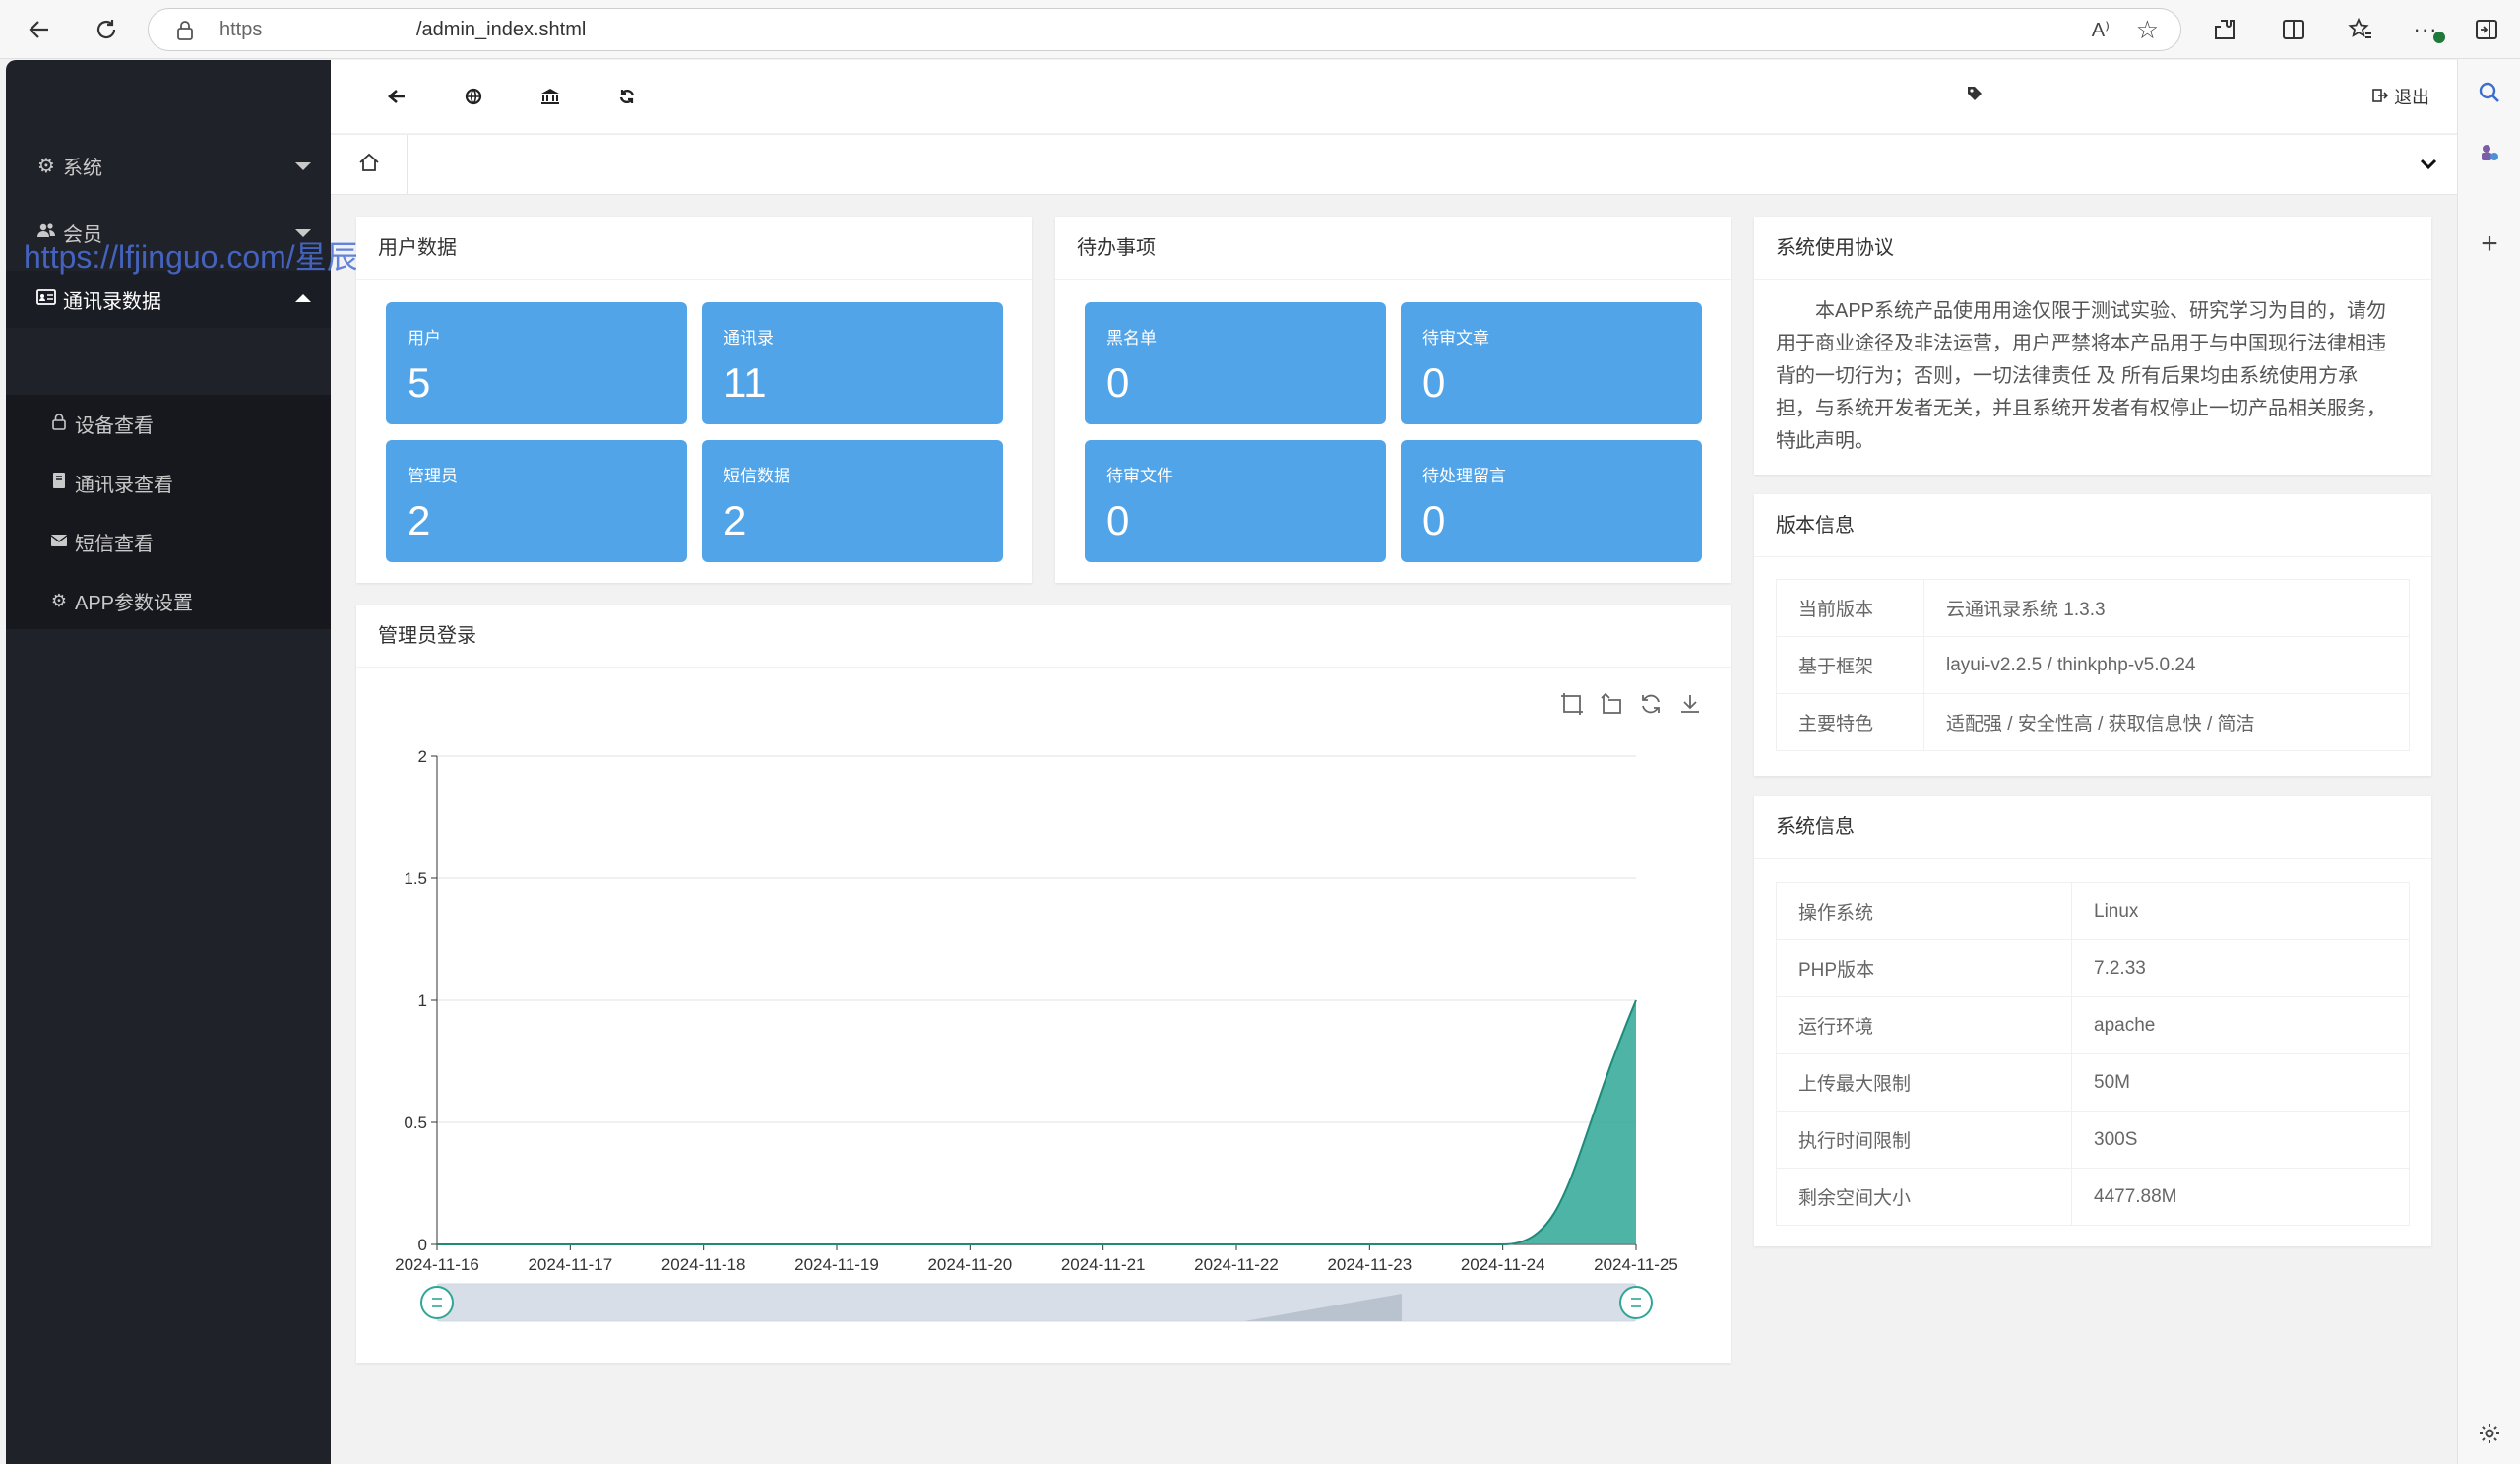 The height and width of the screenshot is (1464, 2520). Describe the element at coordinates (2489, 152) in the screenshot. I see `games-icon` at that location.